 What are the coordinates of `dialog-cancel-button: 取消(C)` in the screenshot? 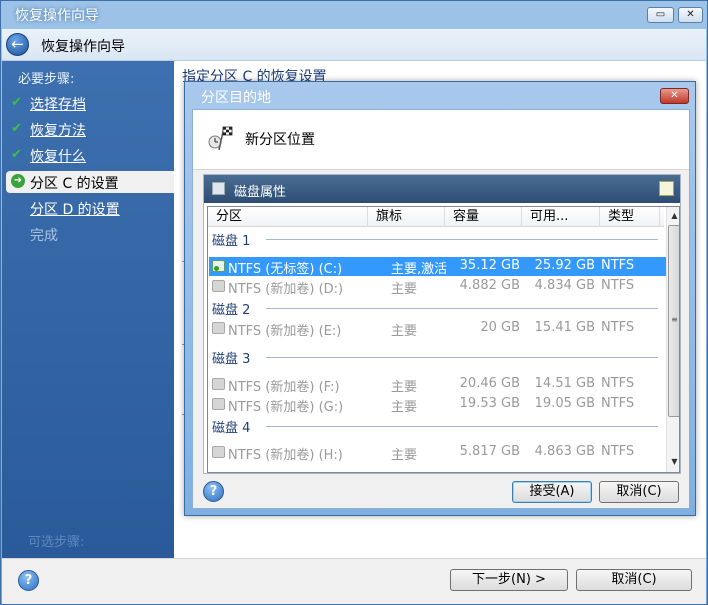 It's located at (639, 492).